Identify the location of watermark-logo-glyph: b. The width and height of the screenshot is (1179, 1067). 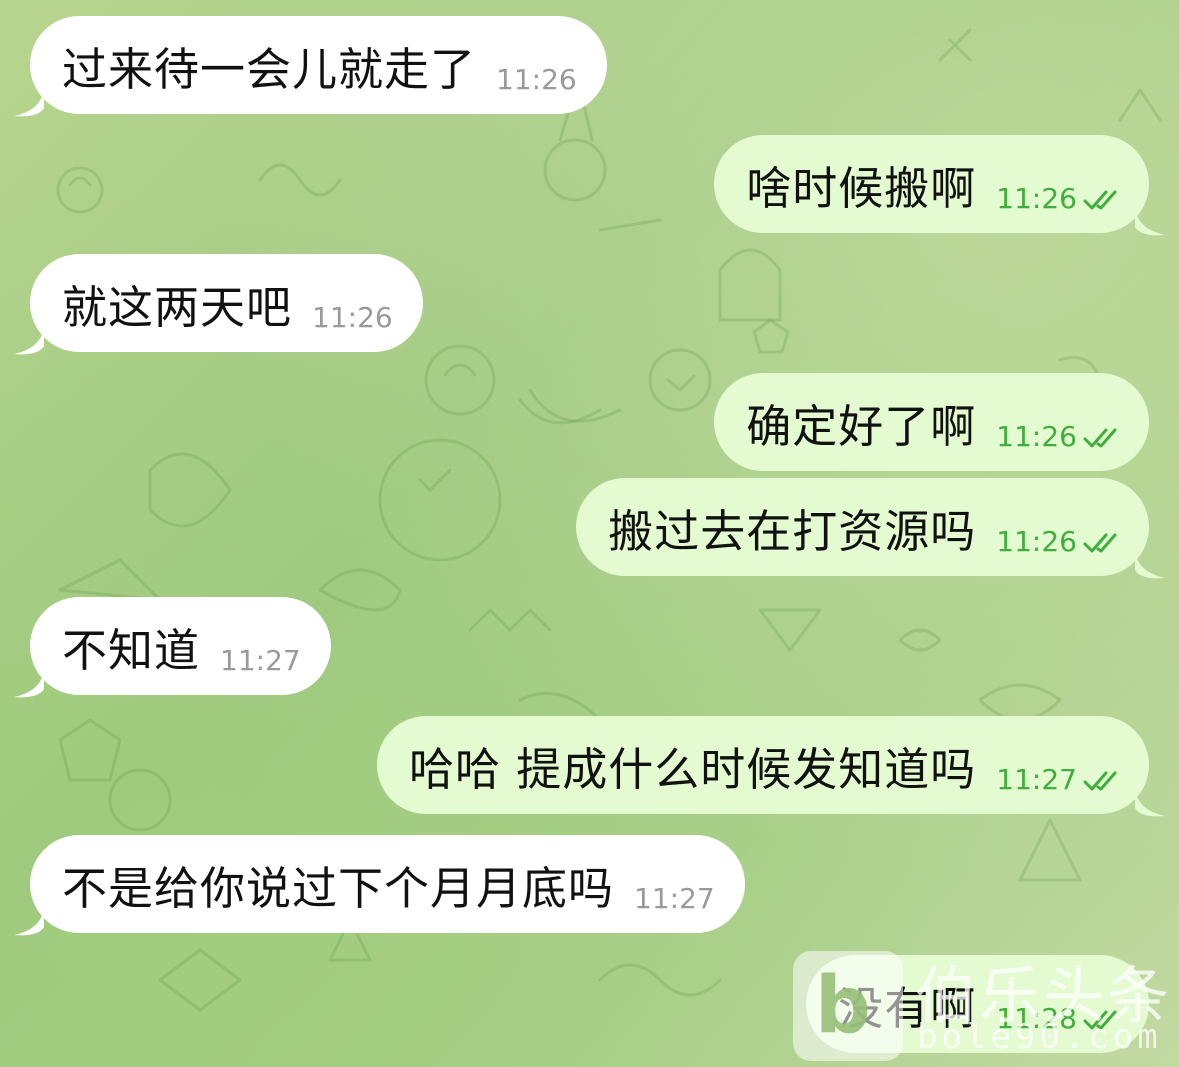
(843, 1006).